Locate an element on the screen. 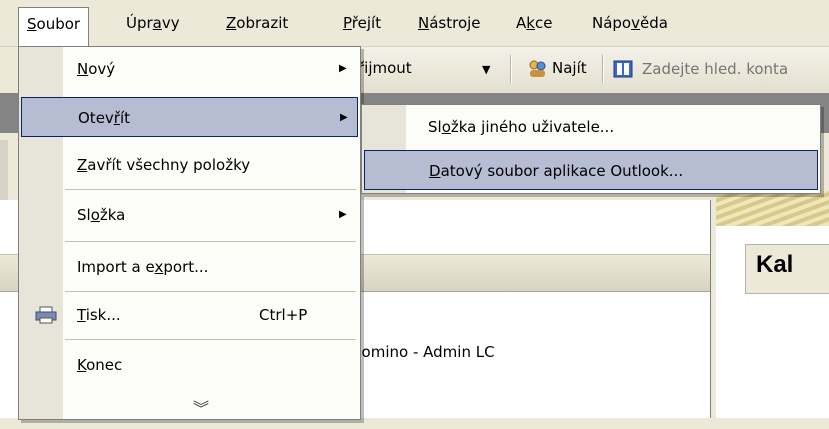  menu-item-zavrit-vsechny: Zavřít všechny položky is located at coordinates (189, 165).